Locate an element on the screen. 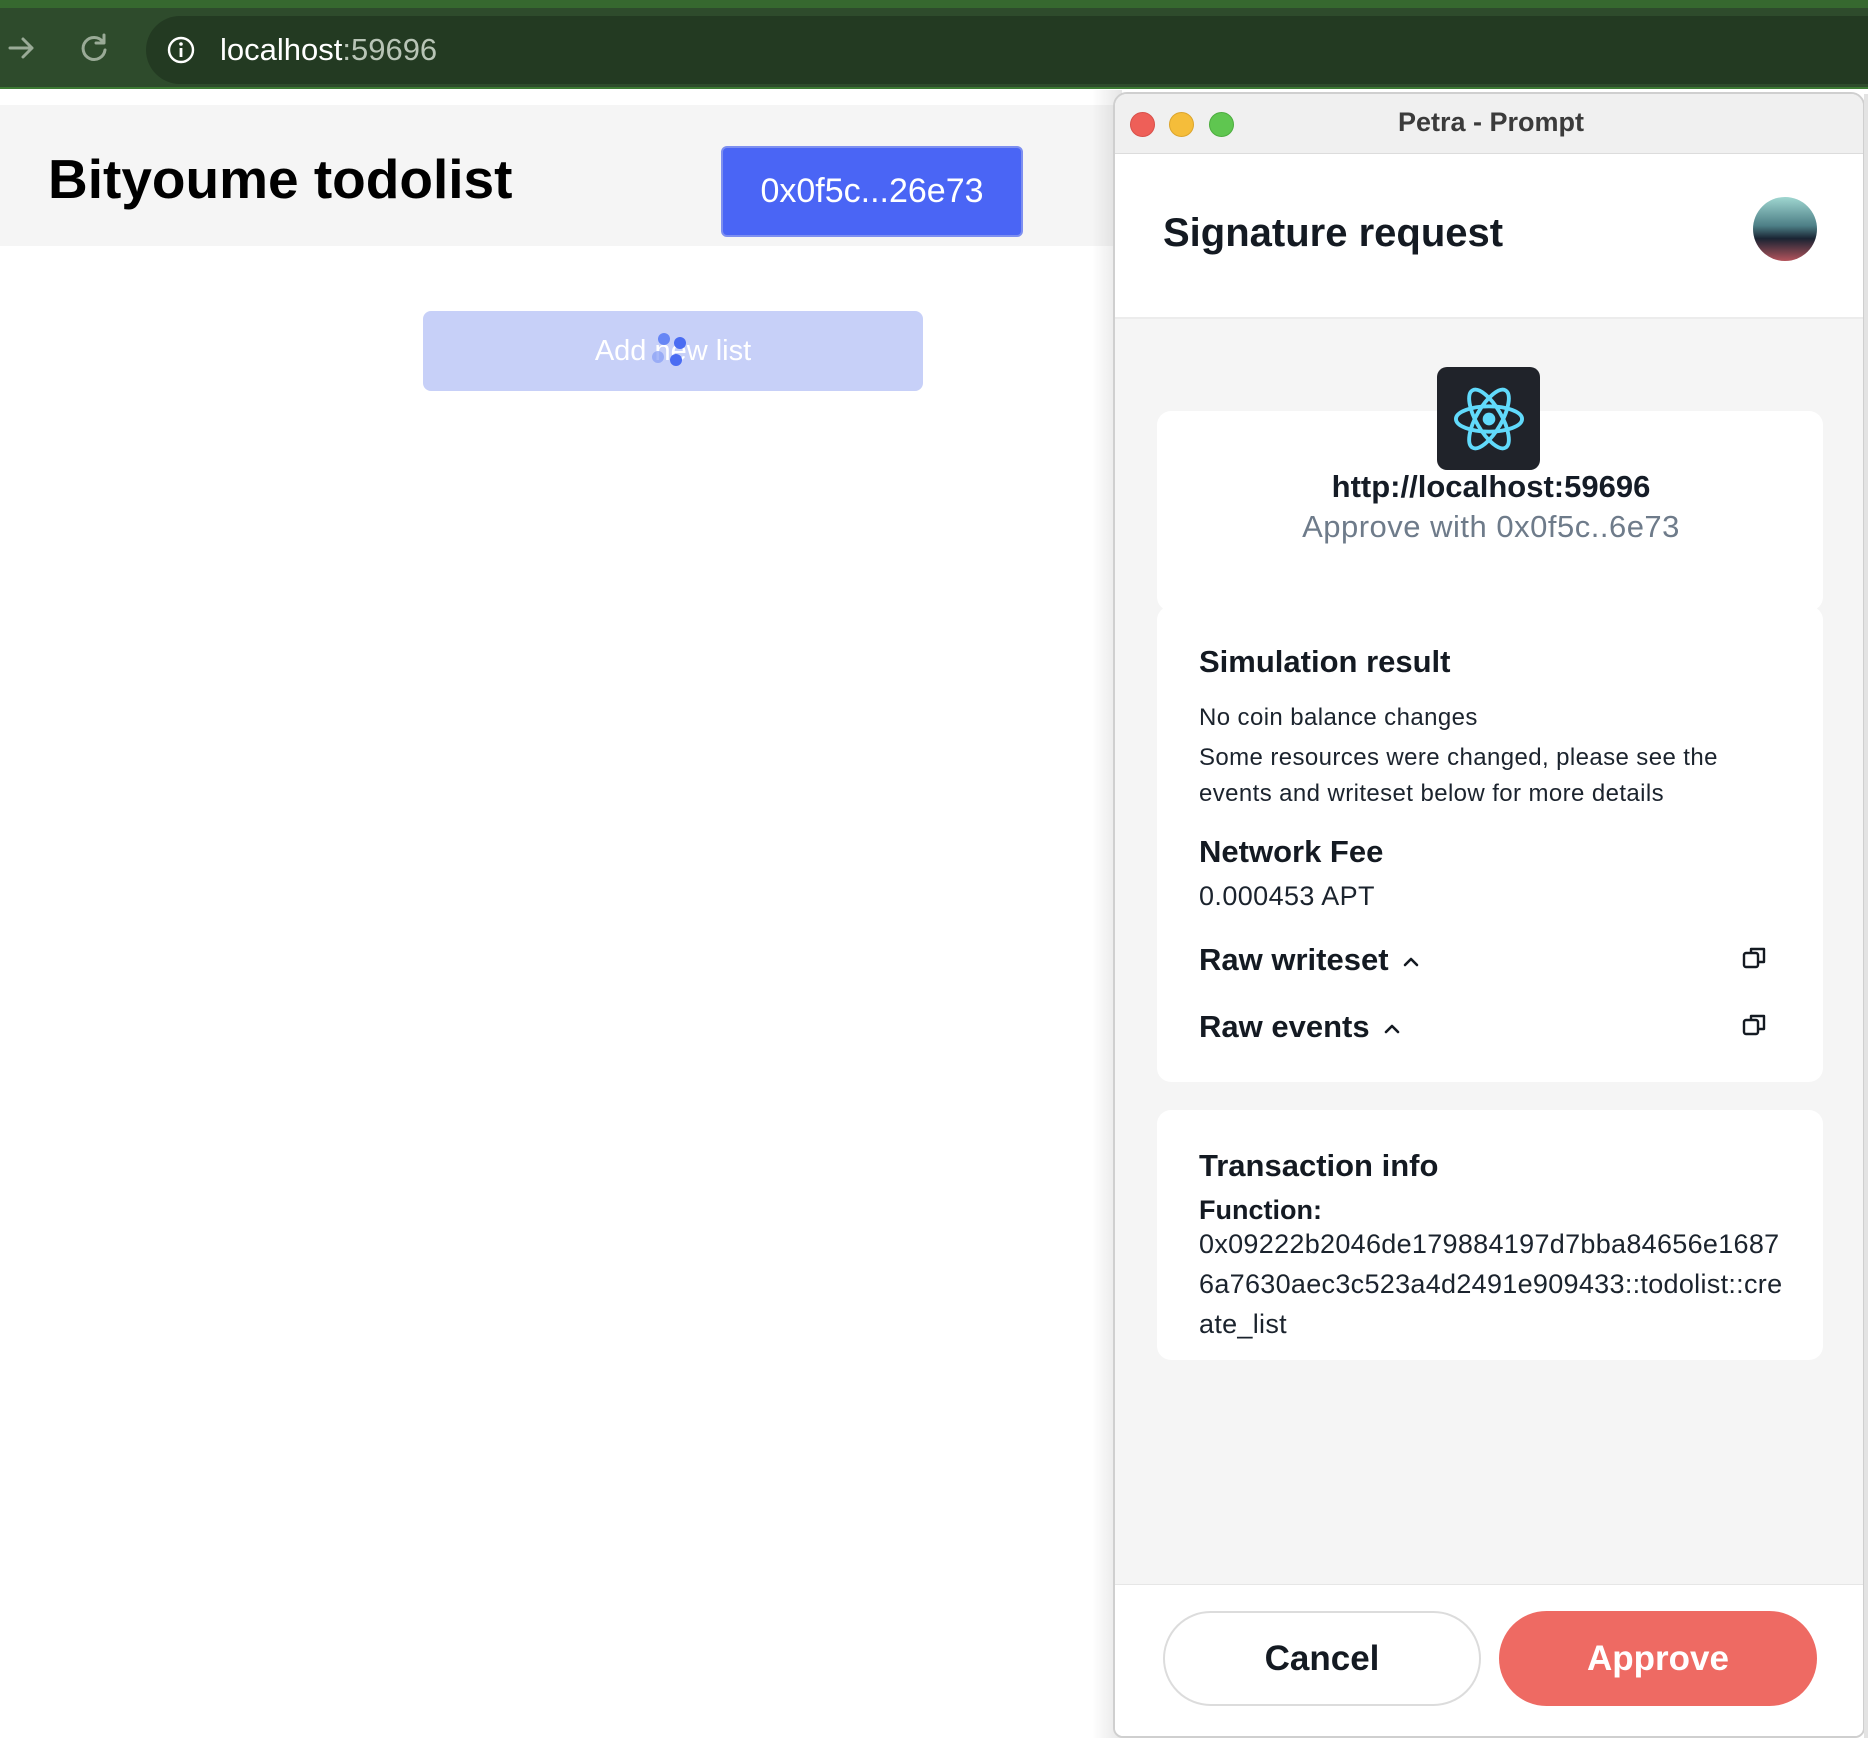 The height and width of the screenshot is (1738, 1868). wallet-address-button: 0x0f5c...26e73 is located at coordinates (872, 191).